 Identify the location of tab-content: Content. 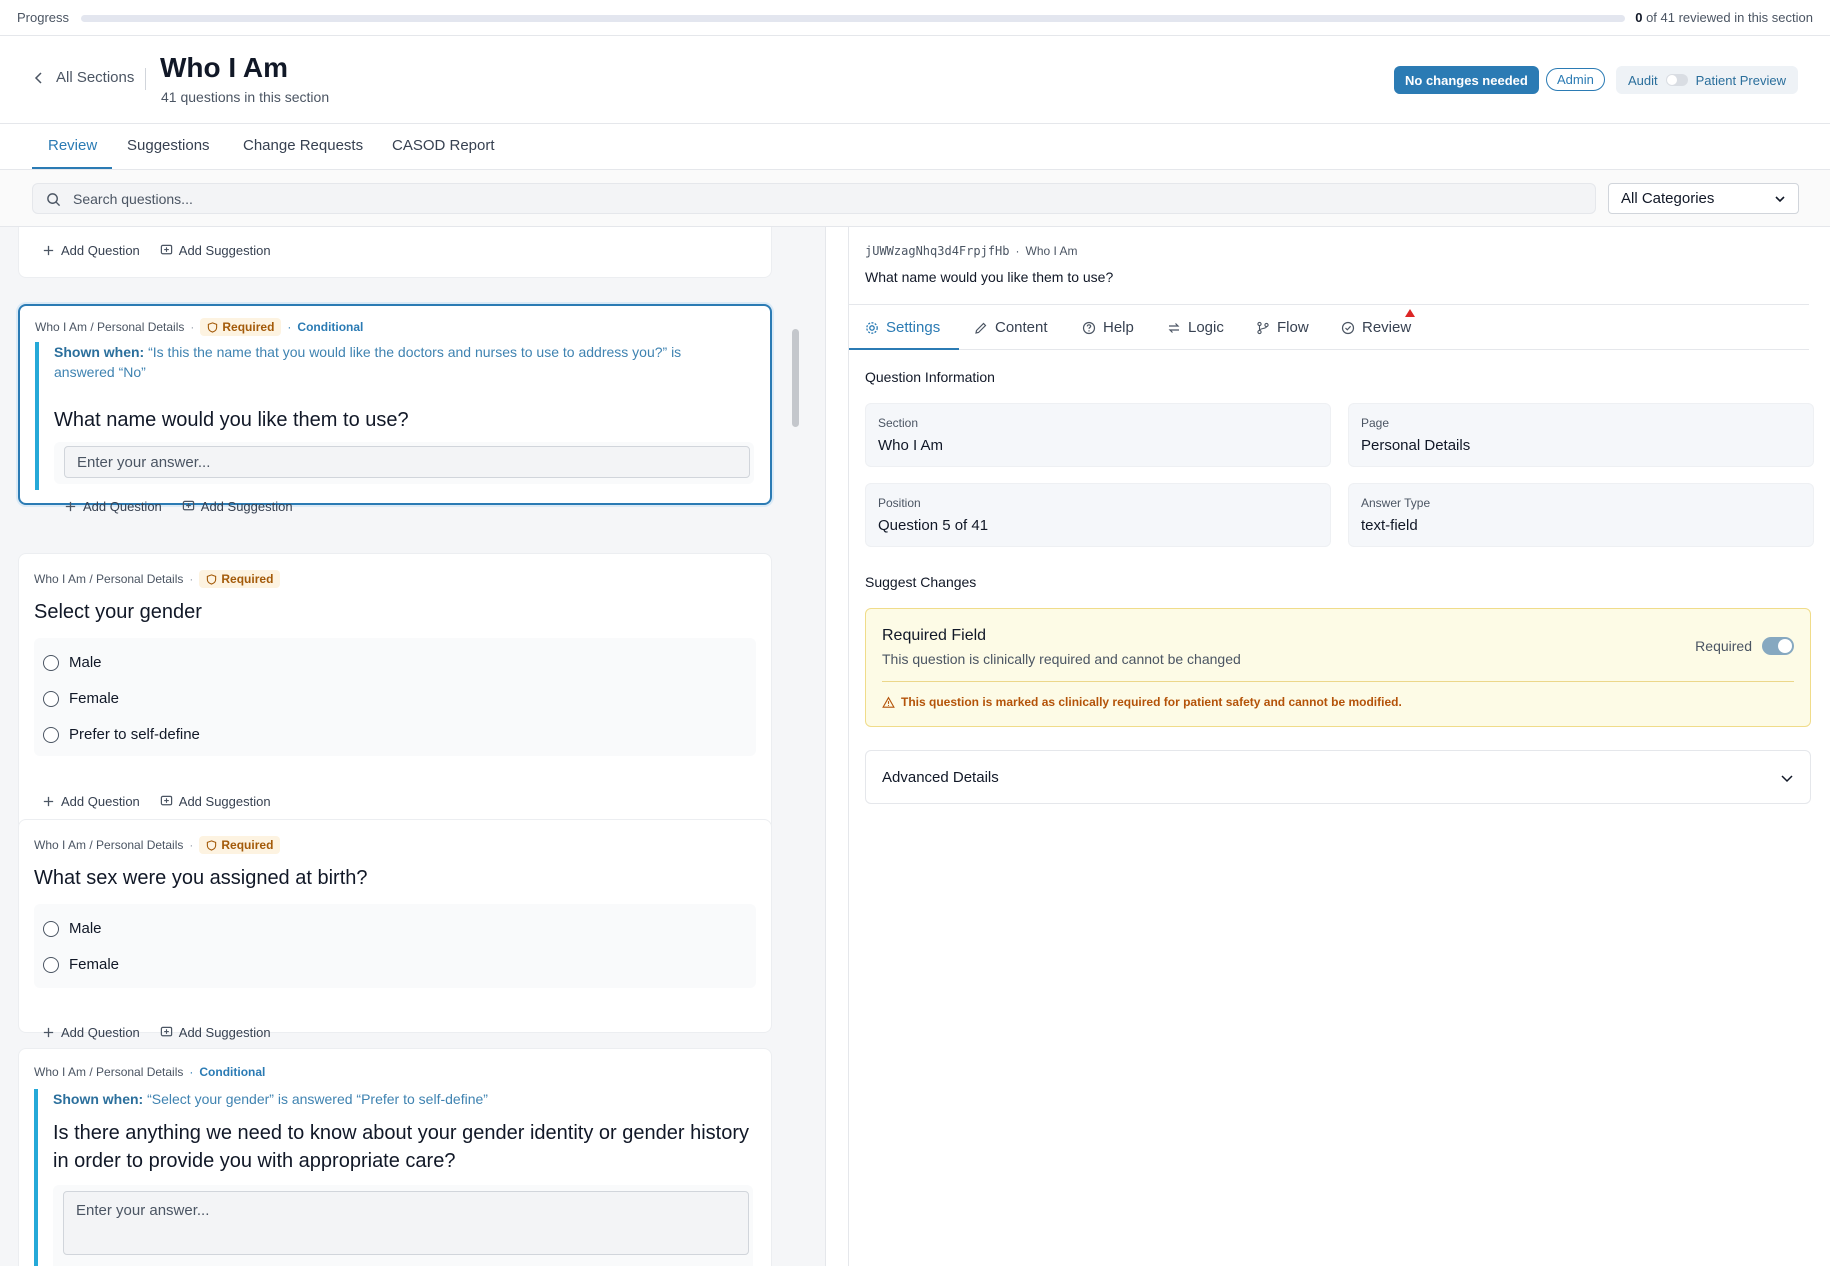
(1011, 327).